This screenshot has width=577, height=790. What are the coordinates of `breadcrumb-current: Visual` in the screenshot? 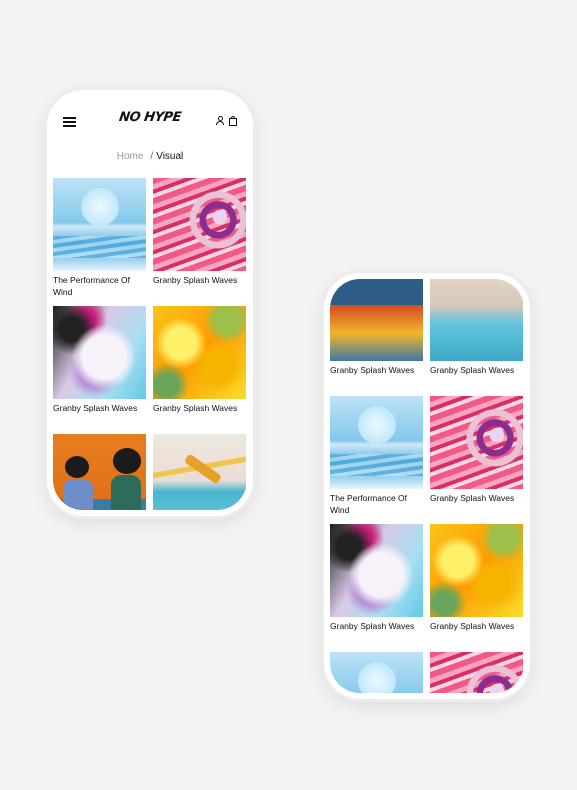 It's located at (170, 156).